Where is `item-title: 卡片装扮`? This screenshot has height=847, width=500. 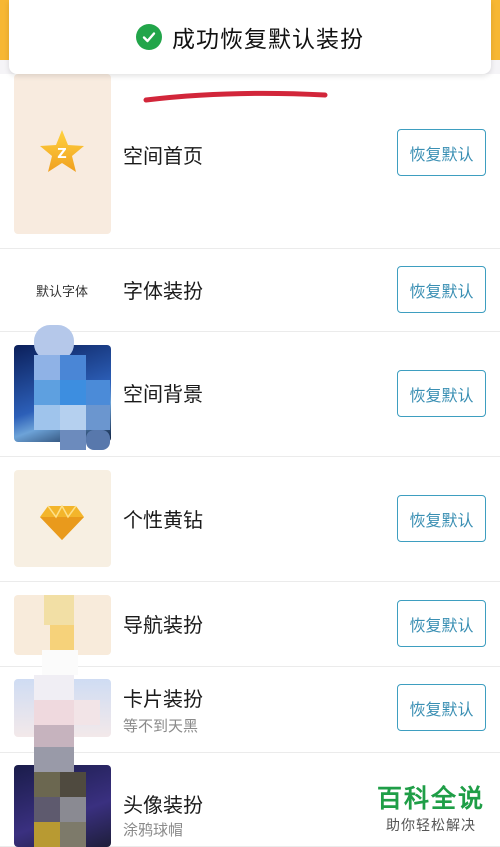 item-title: 卡片装扮 is located at coordinates (163, 699).